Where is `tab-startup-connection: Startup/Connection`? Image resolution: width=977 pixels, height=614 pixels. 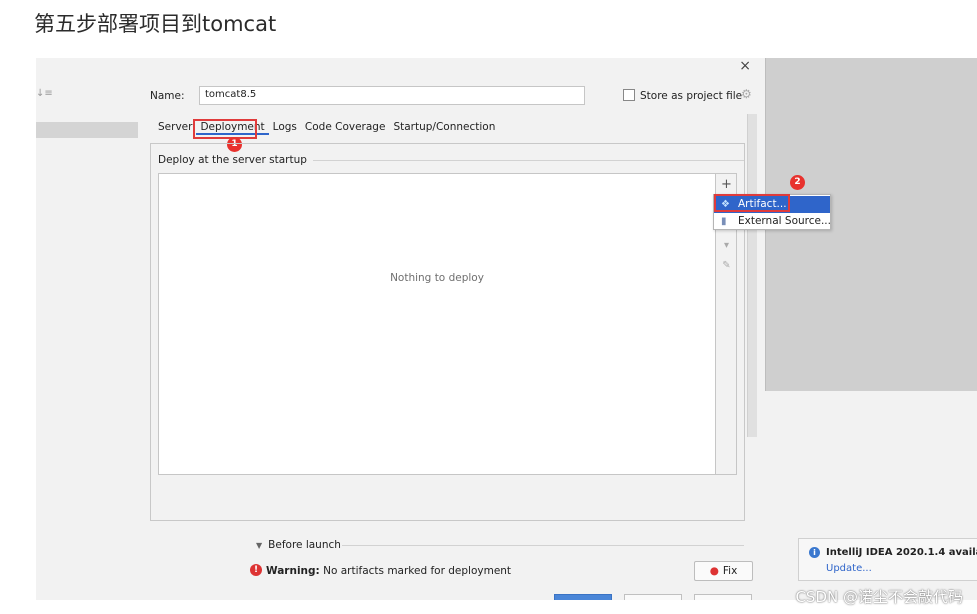
tab-startup-connection: Startup/Connection is located at coordinates (444, 128).